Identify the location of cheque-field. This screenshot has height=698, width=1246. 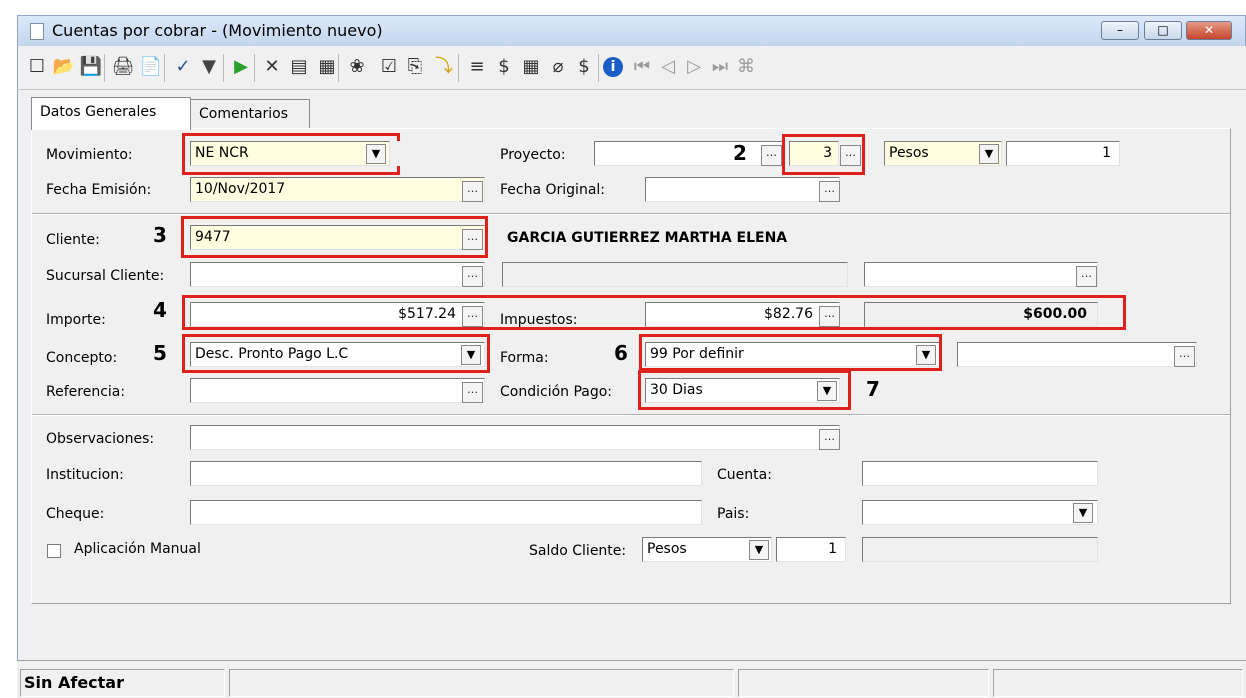
(446, 512).